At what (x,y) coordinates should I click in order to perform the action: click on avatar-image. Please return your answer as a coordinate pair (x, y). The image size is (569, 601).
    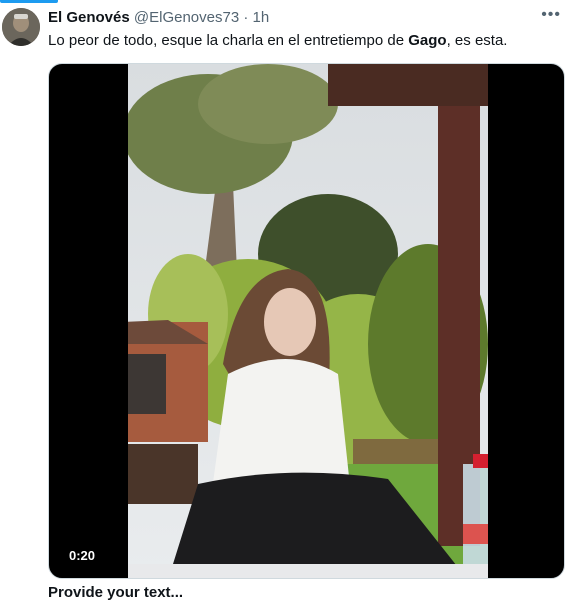
    Looking at the image, I should click on (21, 27).